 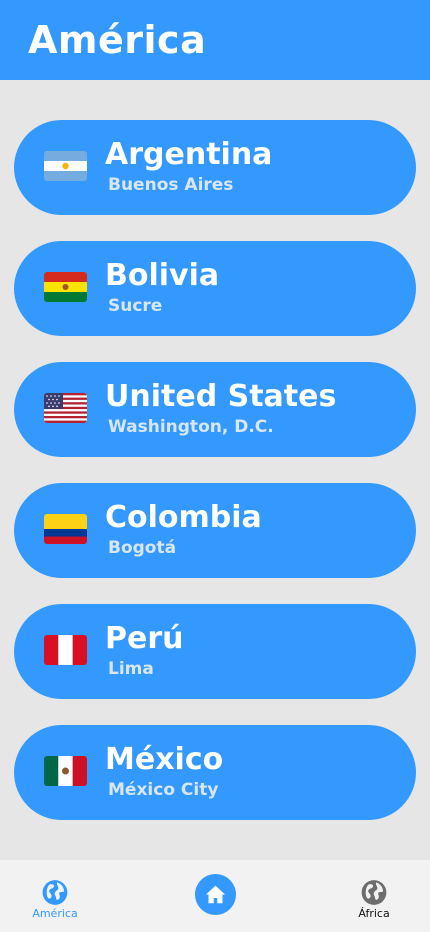 What do you see at coordinates (144, 638) in the screenshot?
I see `country-name: Perú` at bounding box center [144, 638].